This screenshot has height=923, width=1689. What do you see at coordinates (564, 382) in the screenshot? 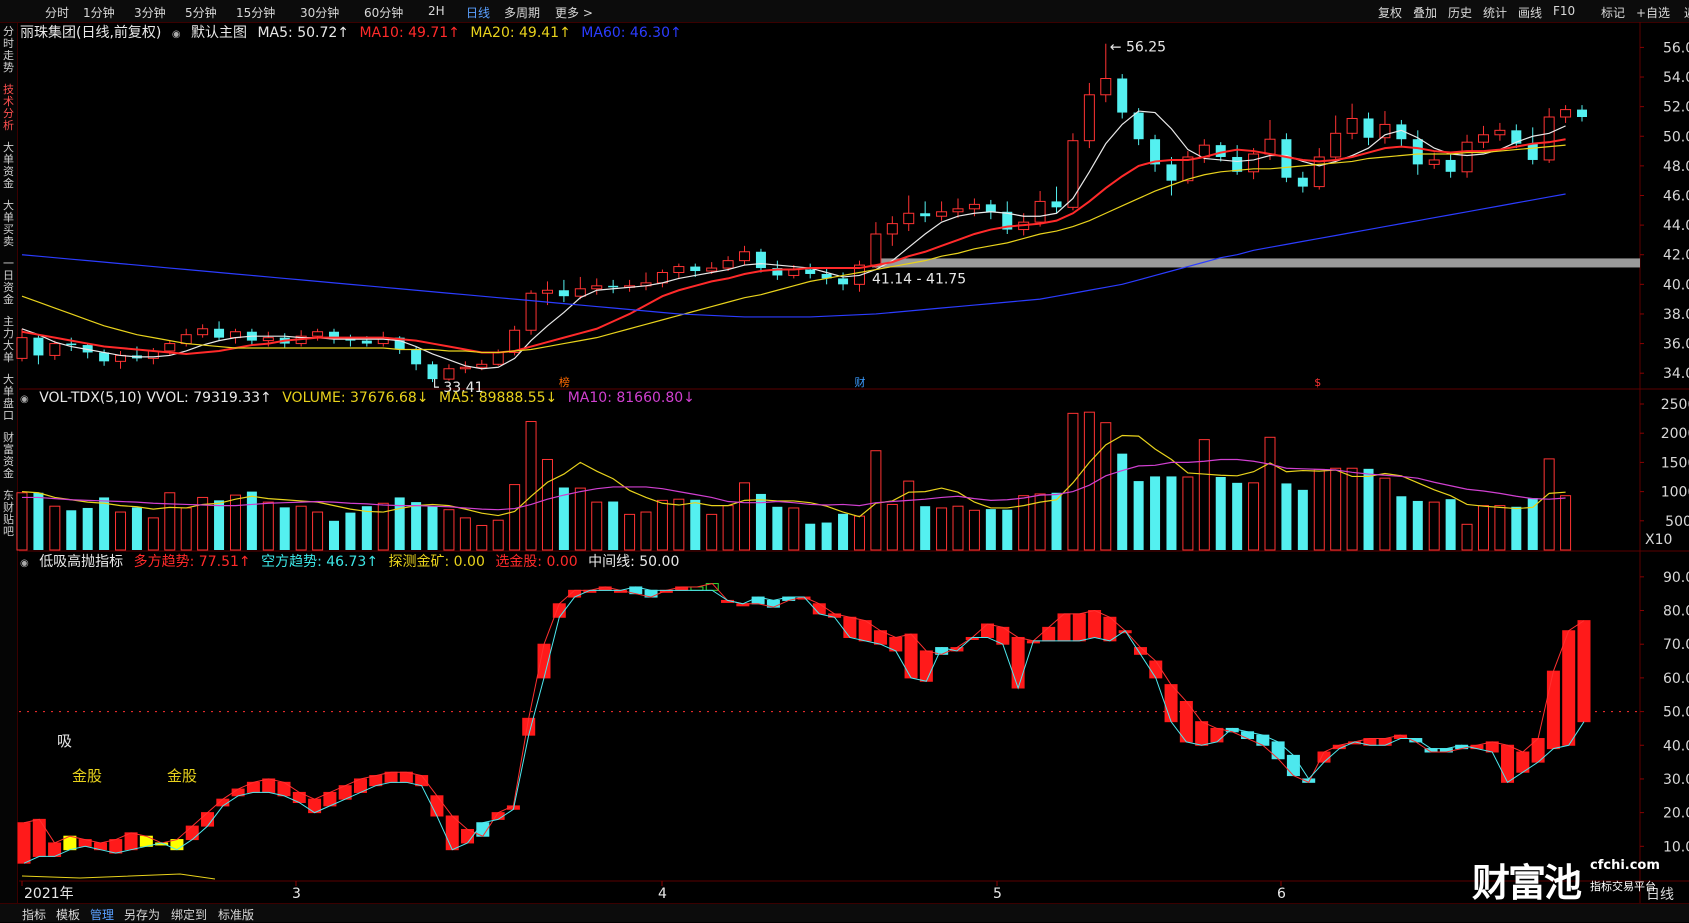
I see `event-marker: 榜` at bounding box center [564, 382].